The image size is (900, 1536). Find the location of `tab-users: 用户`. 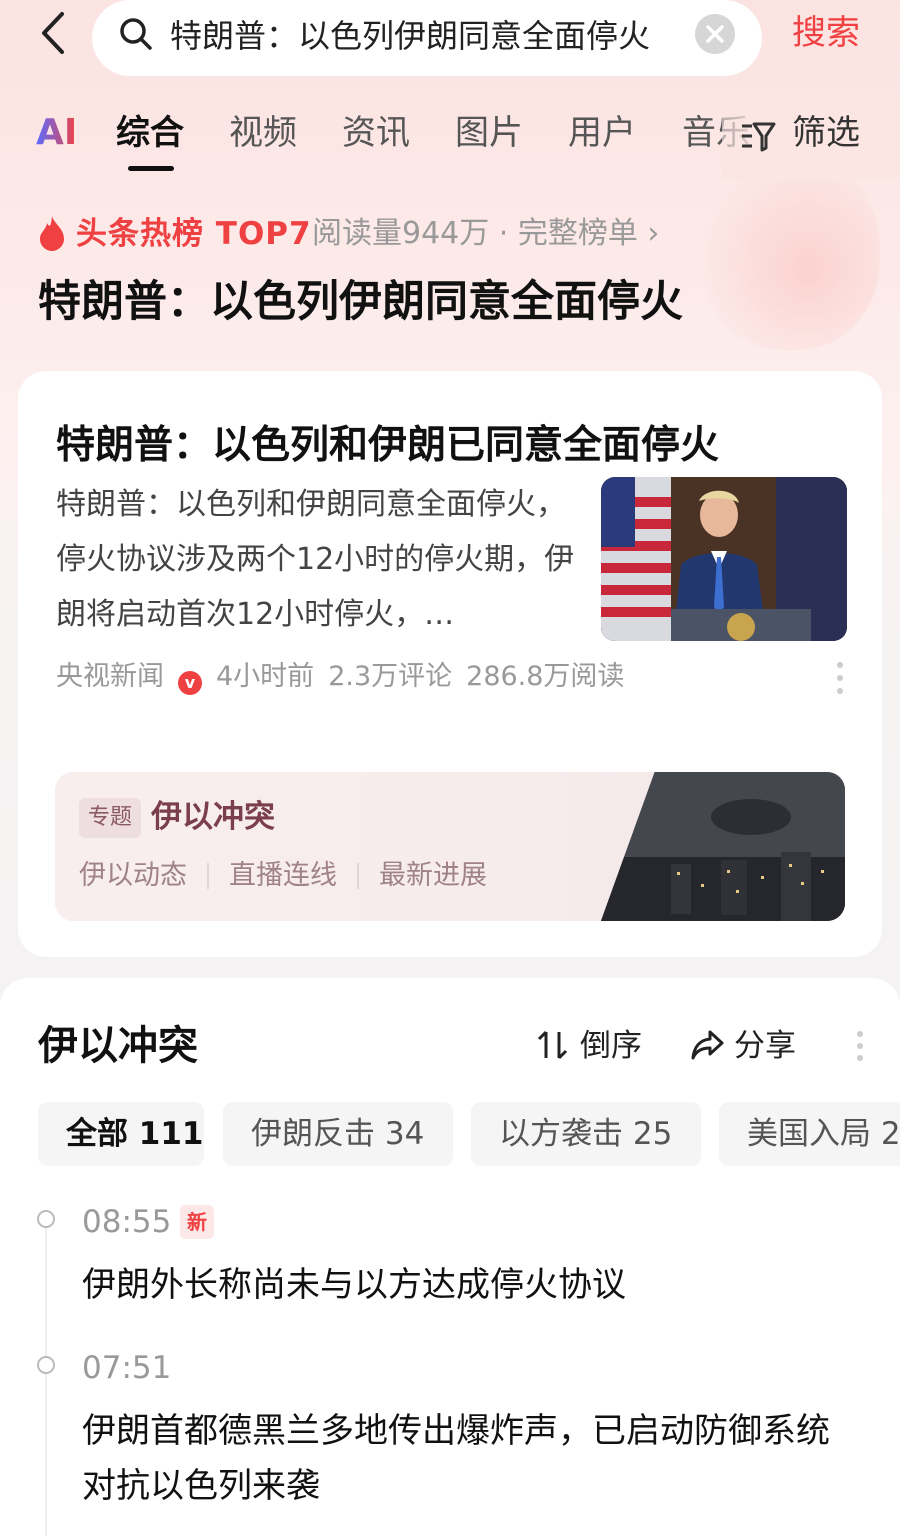

tab-users: 用户 is located at coordinates (602, 133).